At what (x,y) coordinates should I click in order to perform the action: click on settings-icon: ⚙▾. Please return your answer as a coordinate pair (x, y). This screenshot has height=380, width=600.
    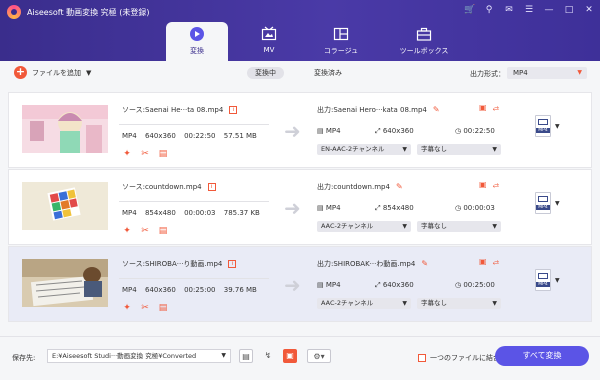
    Looking at the image, I should click on (319, 356).